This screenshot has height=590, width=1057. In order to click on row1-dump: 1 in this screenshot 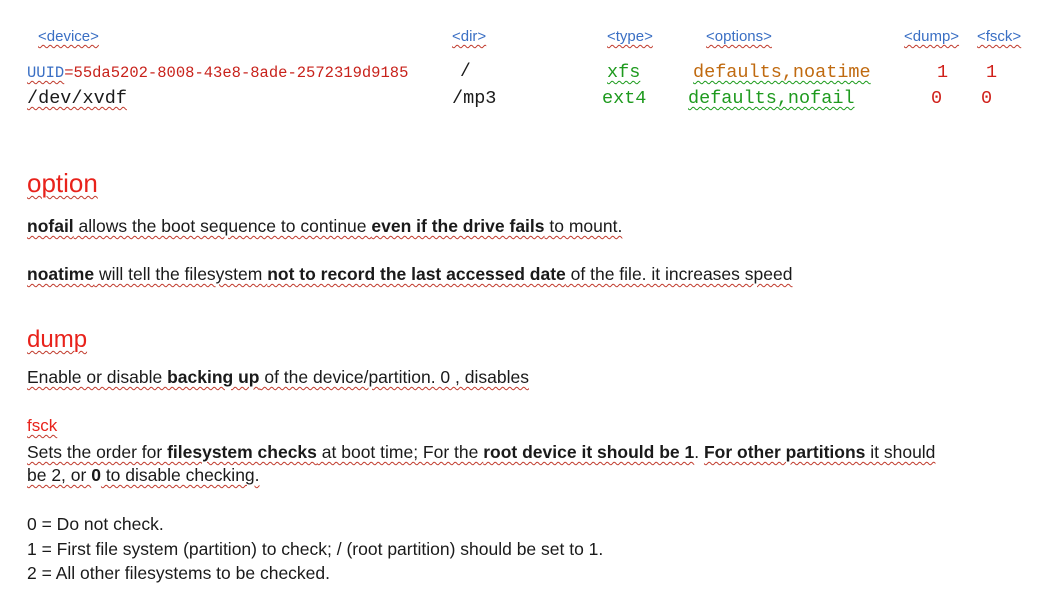, I will do `click(943, 72)`.